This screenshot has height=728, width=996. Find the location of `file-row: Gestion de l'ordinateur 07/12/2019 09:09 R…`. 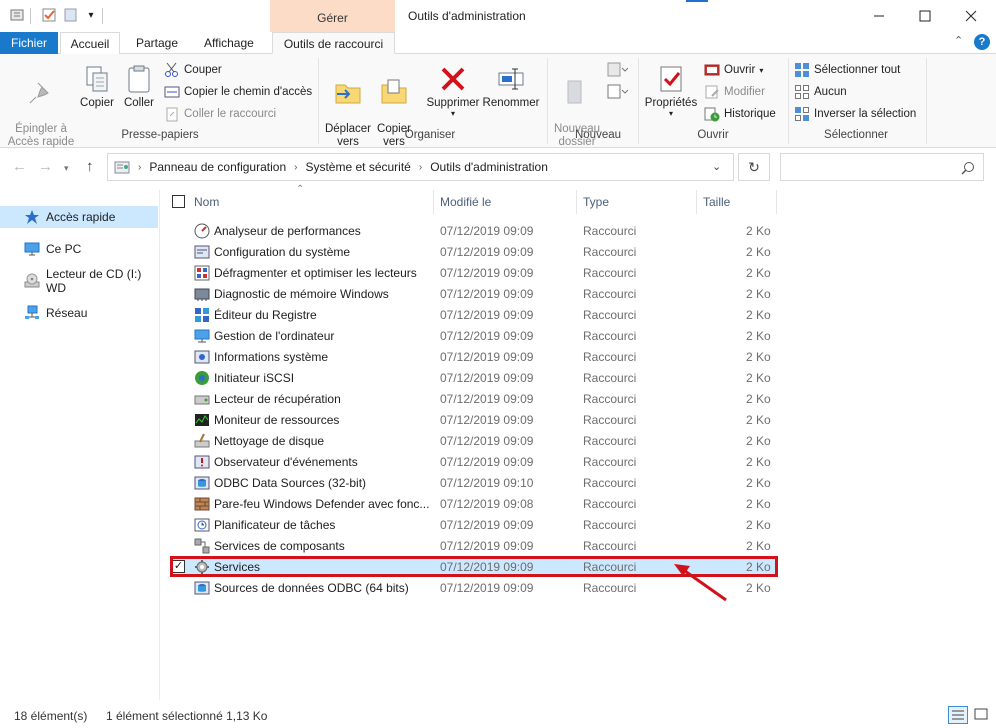

file-row: Gestion de l'ordinateur 07/12/2019 09:09 R… is located at coordinates (473, 335).